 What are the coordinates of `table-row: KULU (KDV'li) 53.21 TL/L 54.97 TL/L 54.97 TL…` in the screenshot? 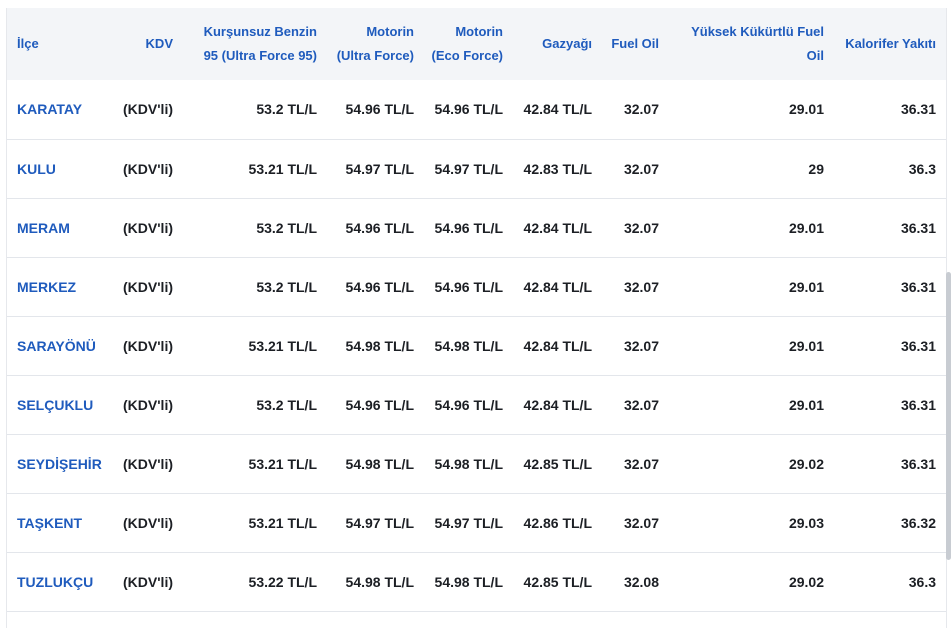 It's located at (476, 168).